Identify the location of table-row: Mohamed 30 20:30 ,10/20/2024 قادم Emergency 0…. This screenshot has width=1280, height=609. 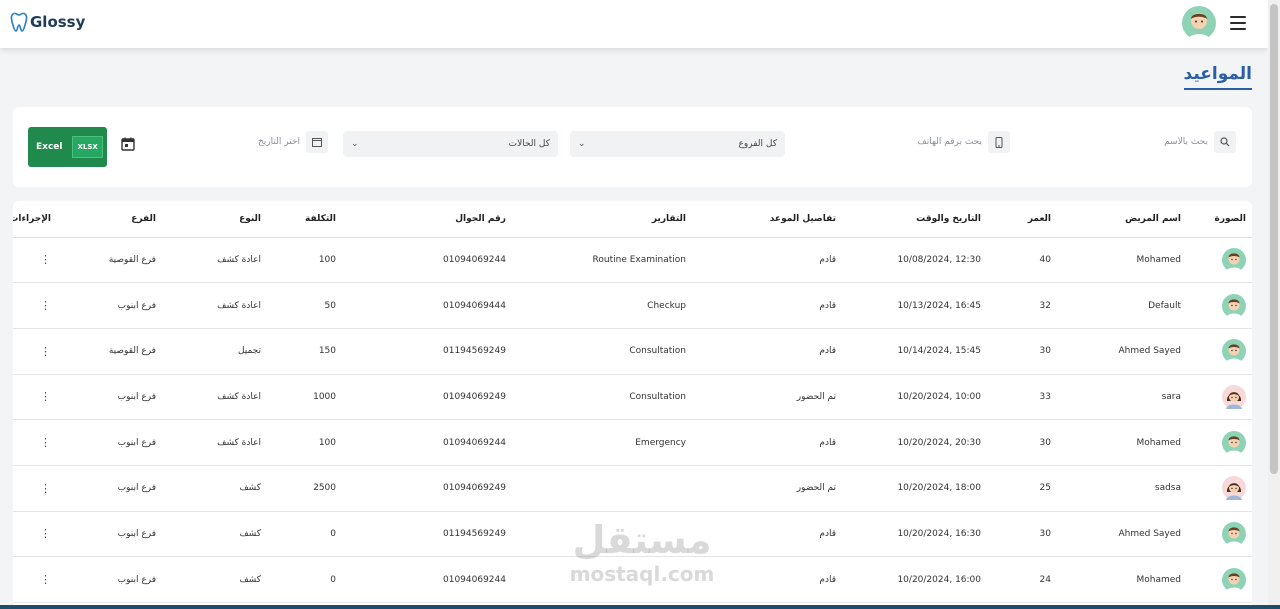
(632, 442).